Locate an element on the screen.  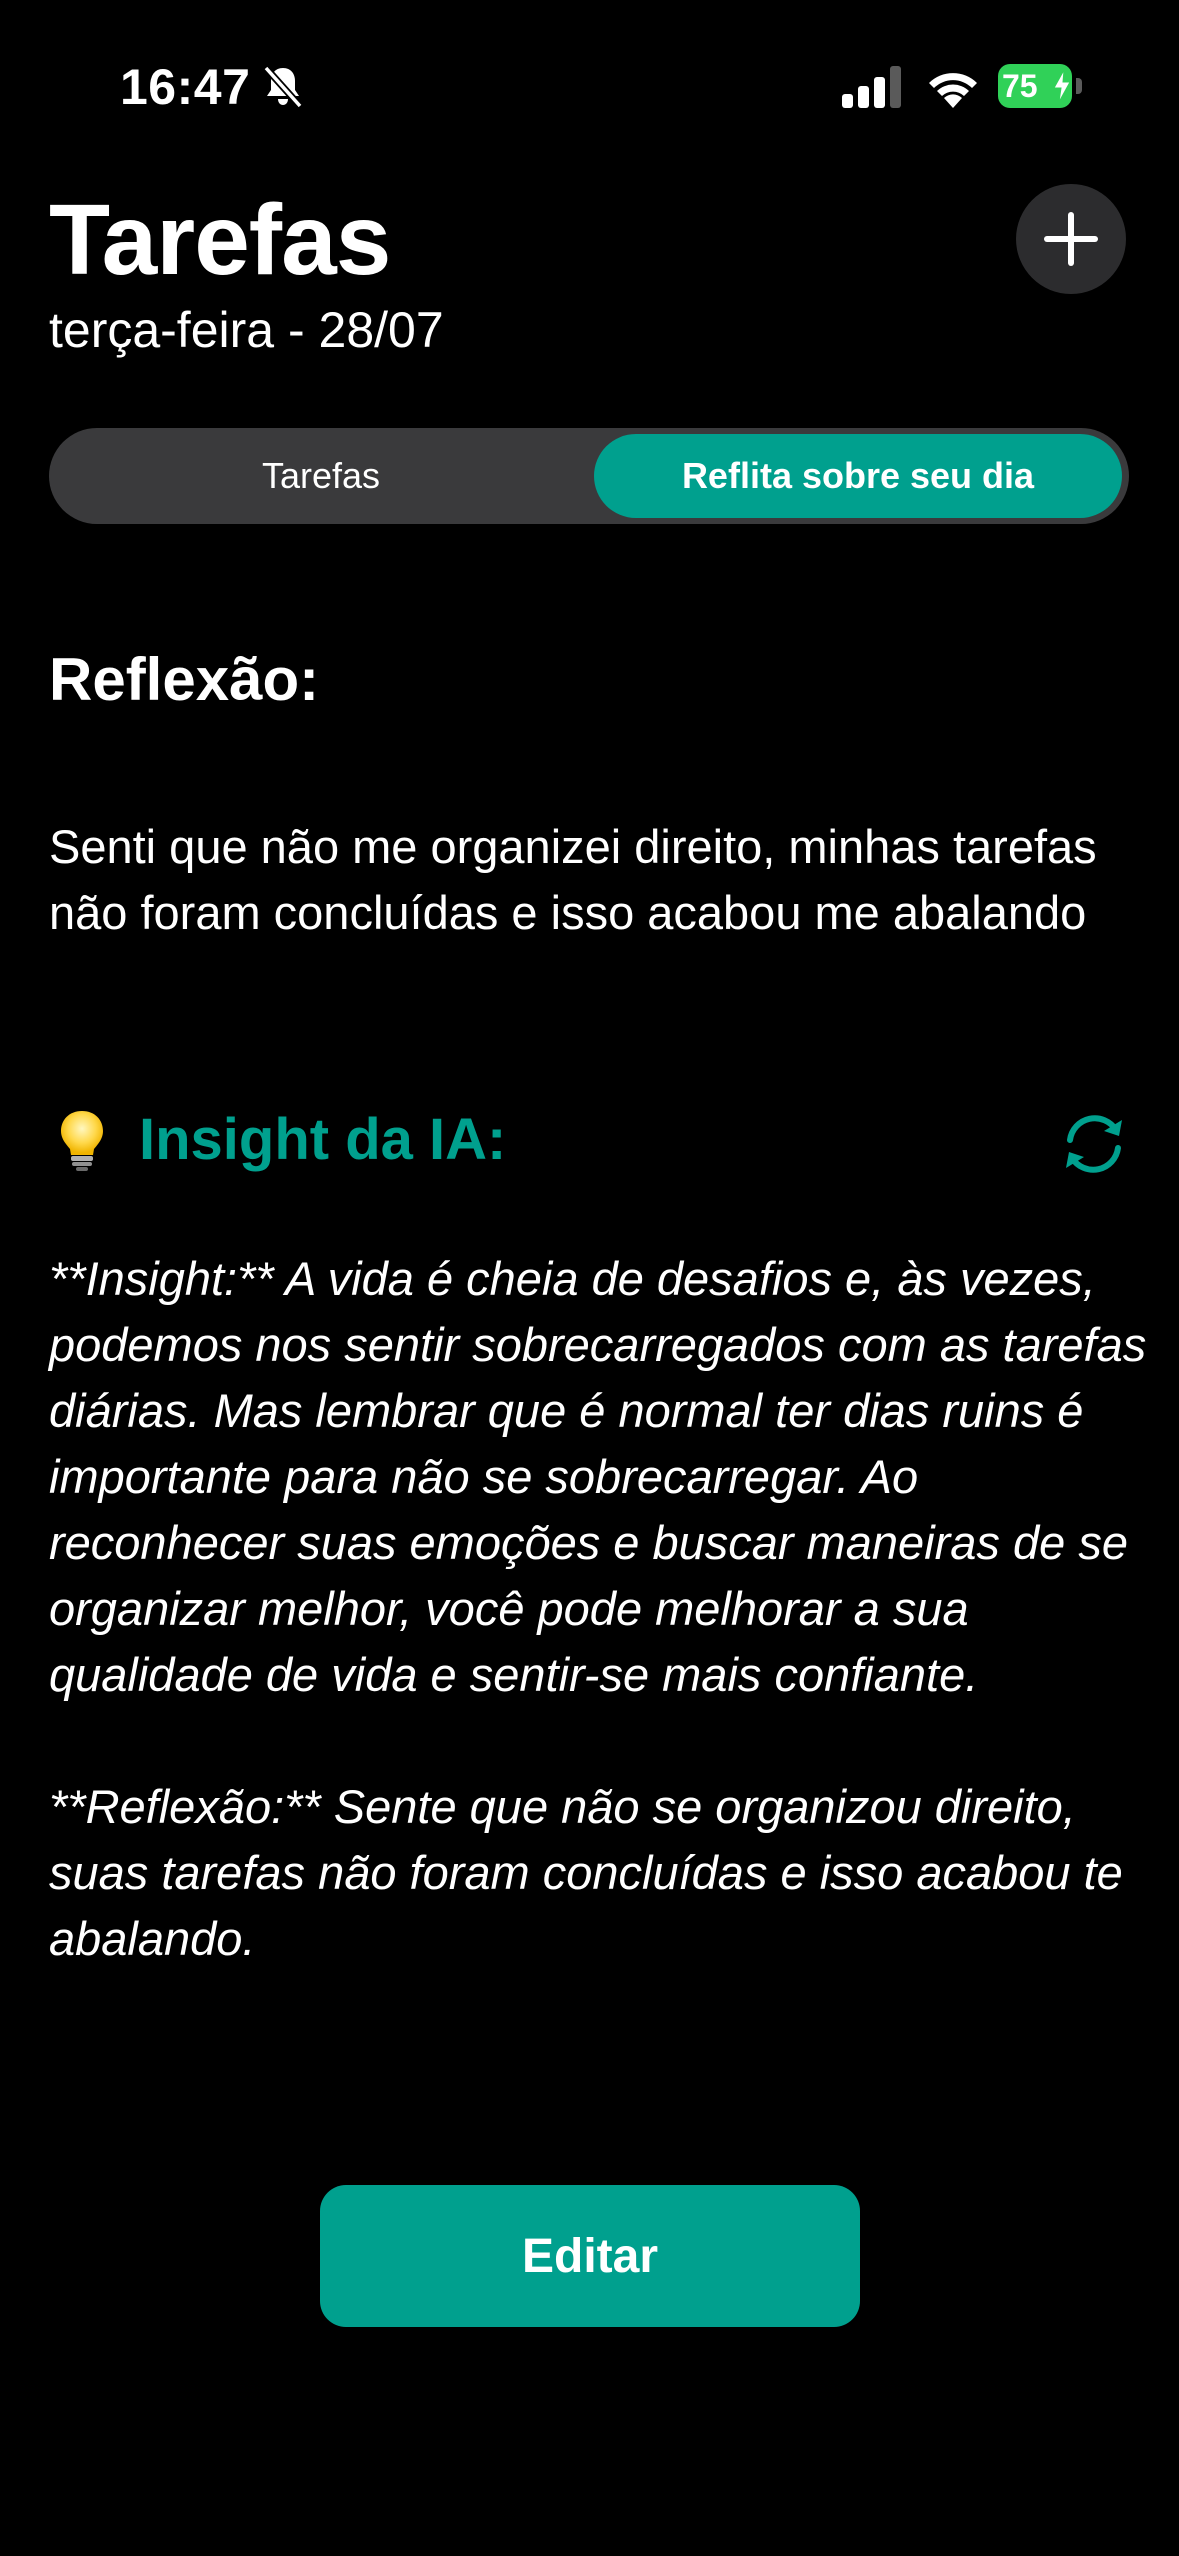
tab-tarefas: Tarefas is located at coordinates (321, 476).